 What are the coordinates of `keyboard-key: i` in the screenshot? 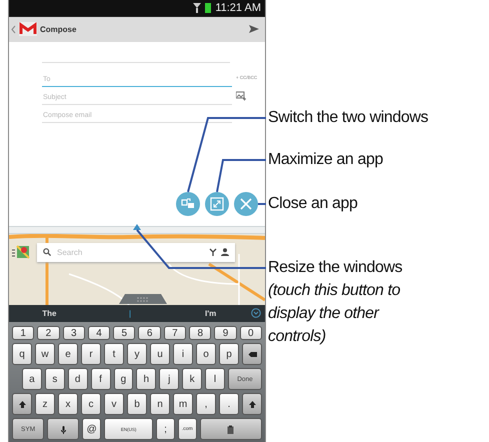 It's located at (183, 354).